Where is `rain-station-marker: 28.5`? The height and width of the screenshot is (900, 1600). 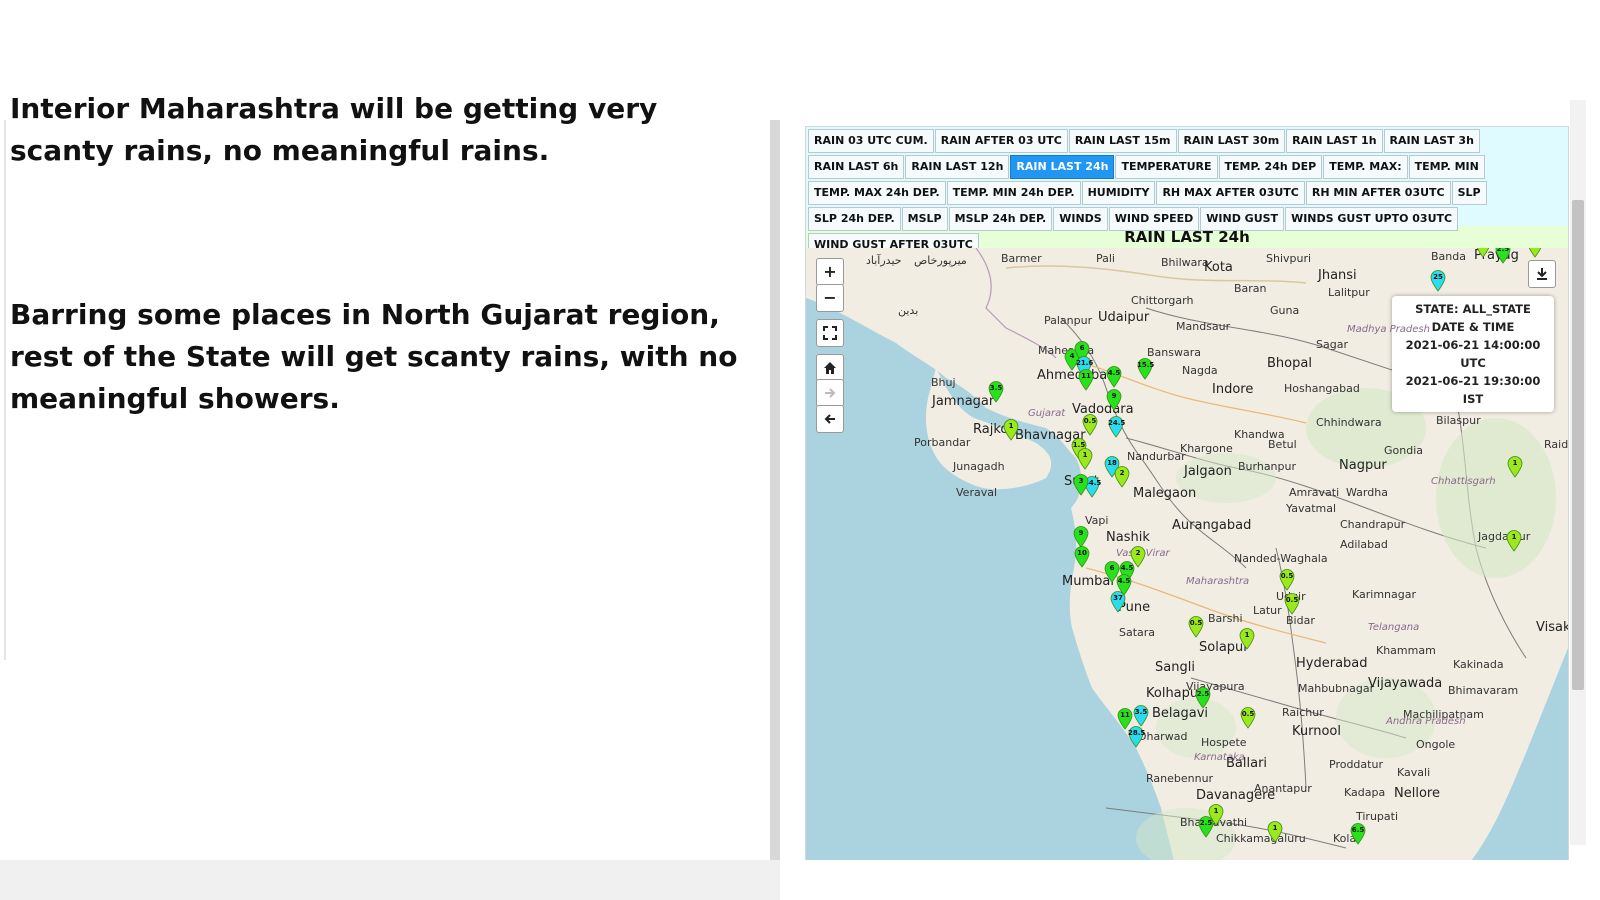
rain-station-marker: 28.5 is located at coordinates (1136, 737).